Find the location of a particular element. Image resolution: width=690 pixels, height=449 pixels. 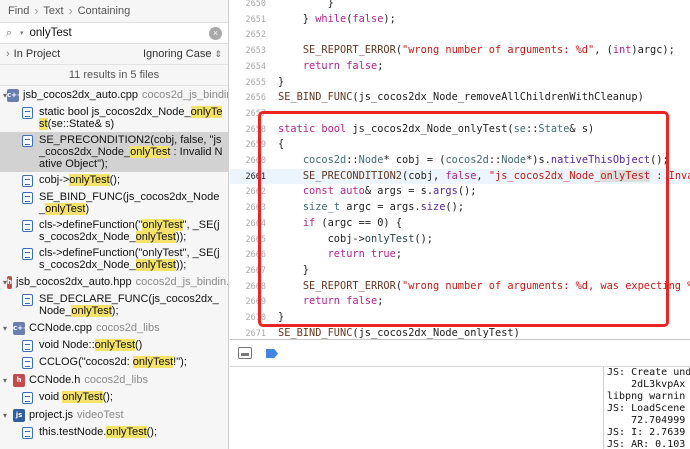

result-match-row: SE_BIND_FUNC(js_cocos2dx_Node_onlyTest) is located at coordinates (114, 203).